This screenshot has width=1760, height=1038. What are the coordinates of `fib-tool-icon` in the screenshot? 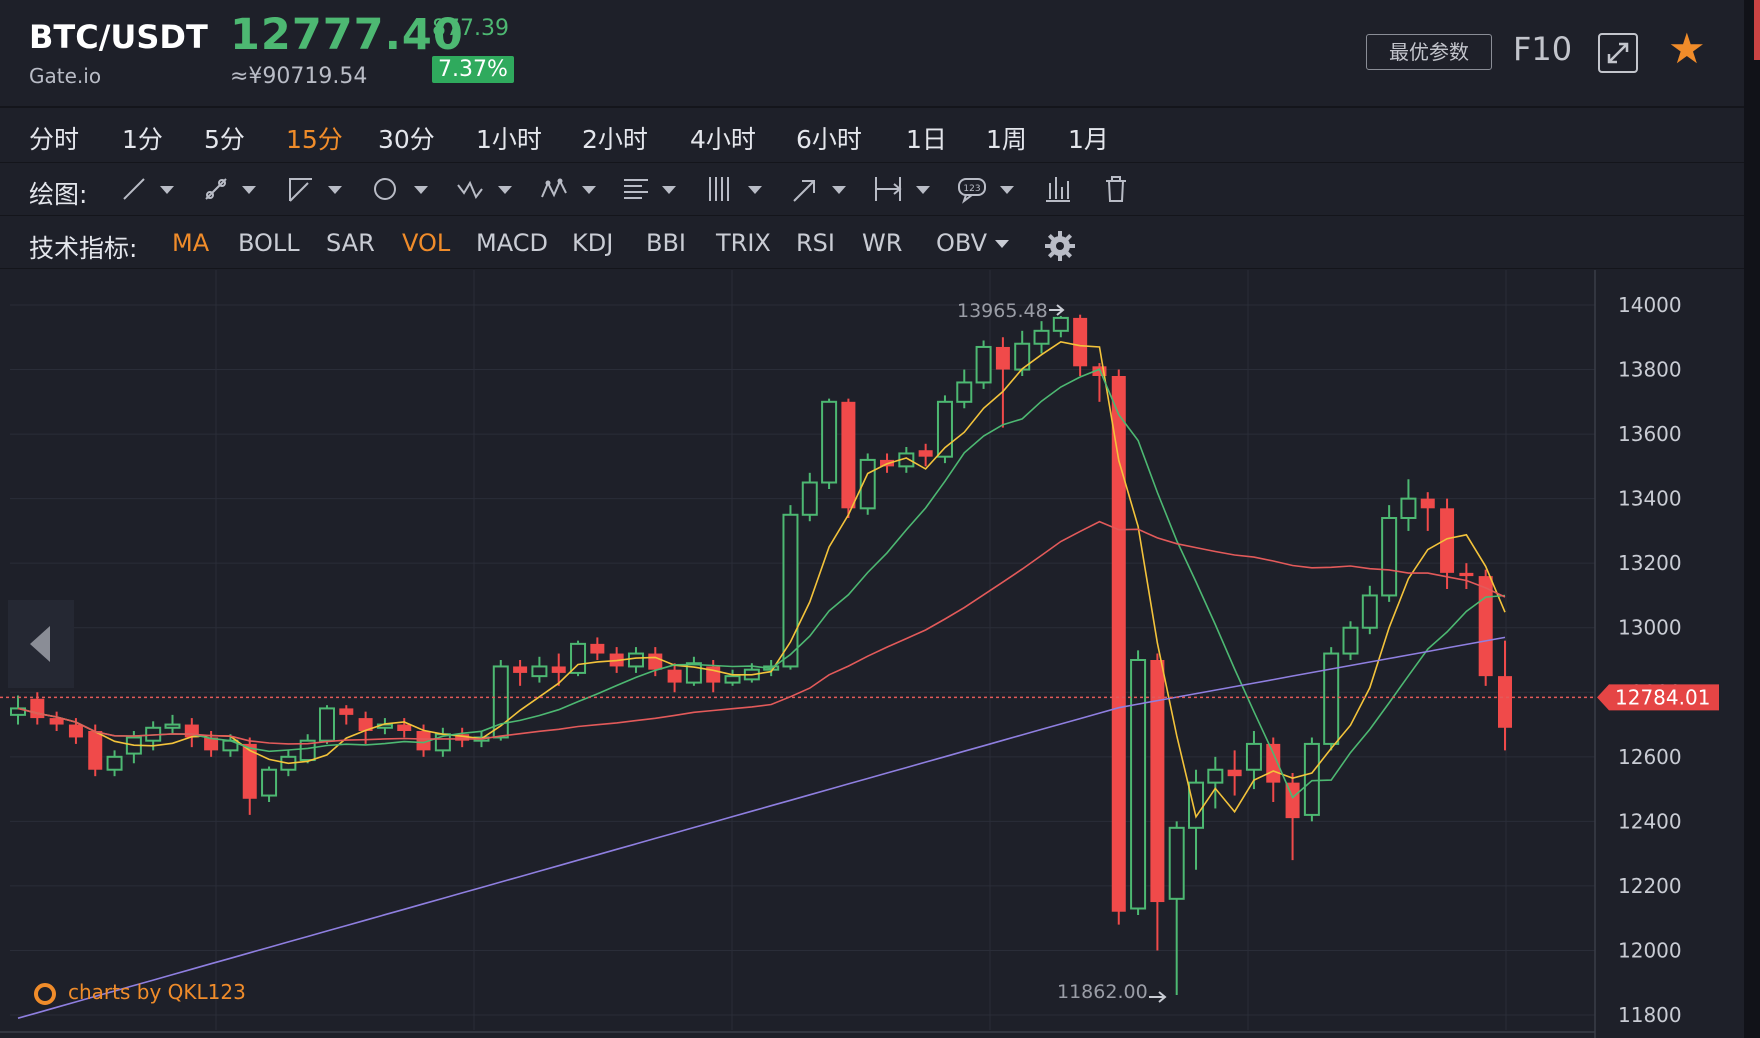 It's located at (648, 189).